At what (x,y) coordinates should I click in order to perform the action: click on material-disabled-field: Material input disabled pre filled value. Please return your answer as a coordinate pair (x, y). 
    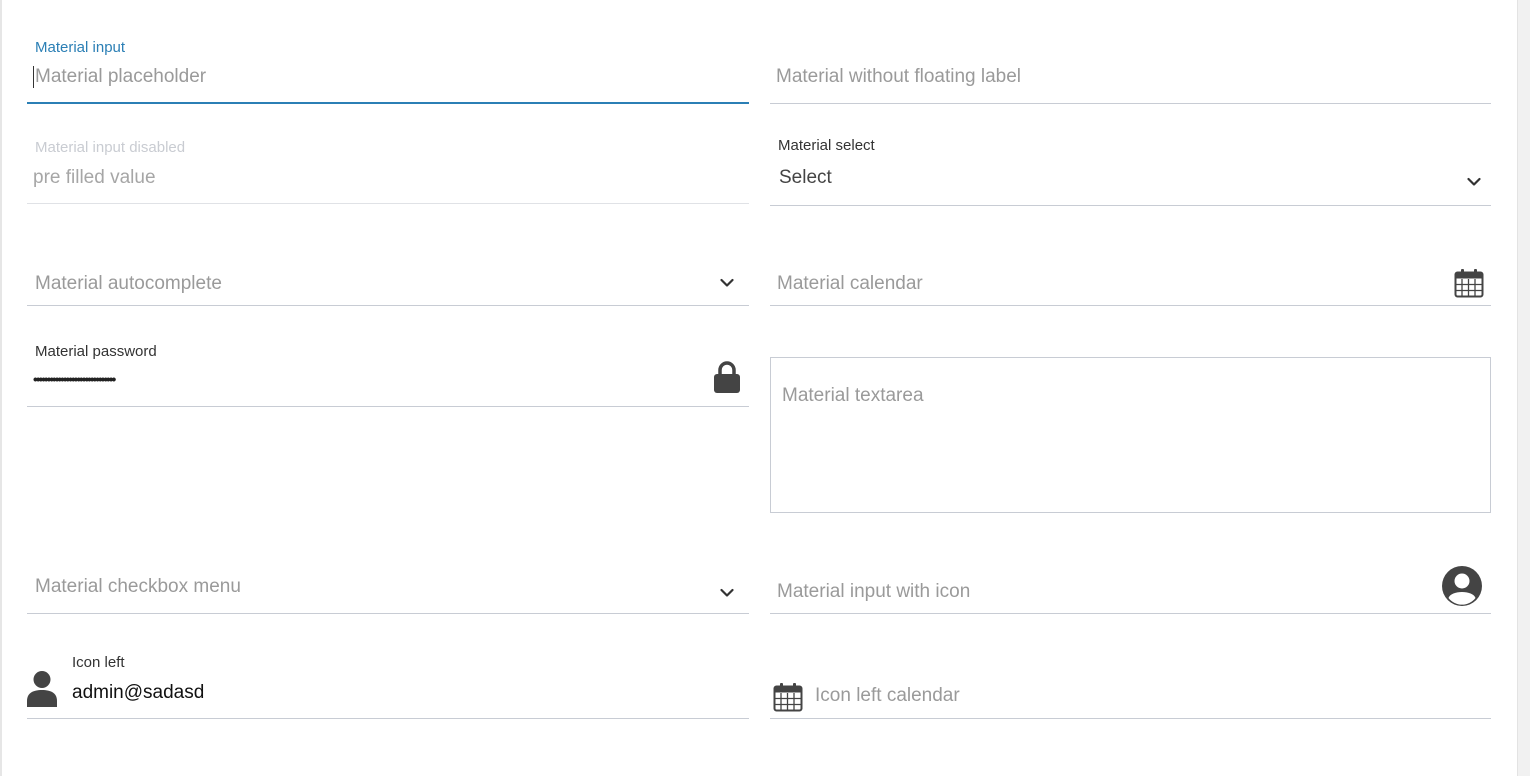
    Looking at the image, I should click on (388, 170).